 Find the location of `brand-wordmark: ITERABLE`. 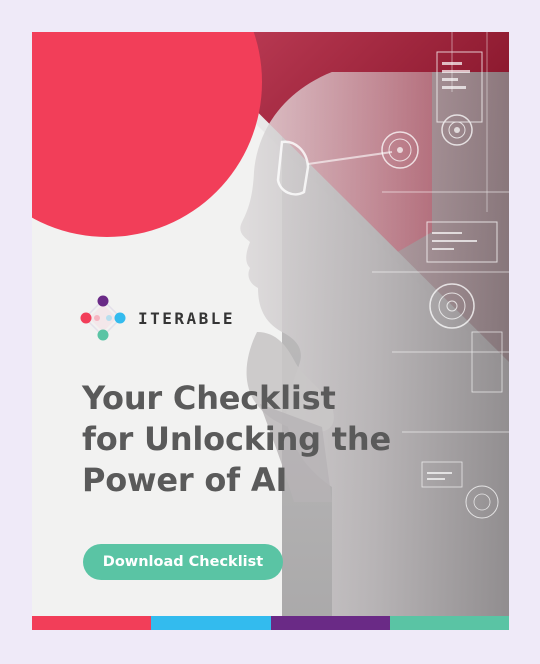

brand-wordmark: ITERABLE is located at coordinates (187, 318).